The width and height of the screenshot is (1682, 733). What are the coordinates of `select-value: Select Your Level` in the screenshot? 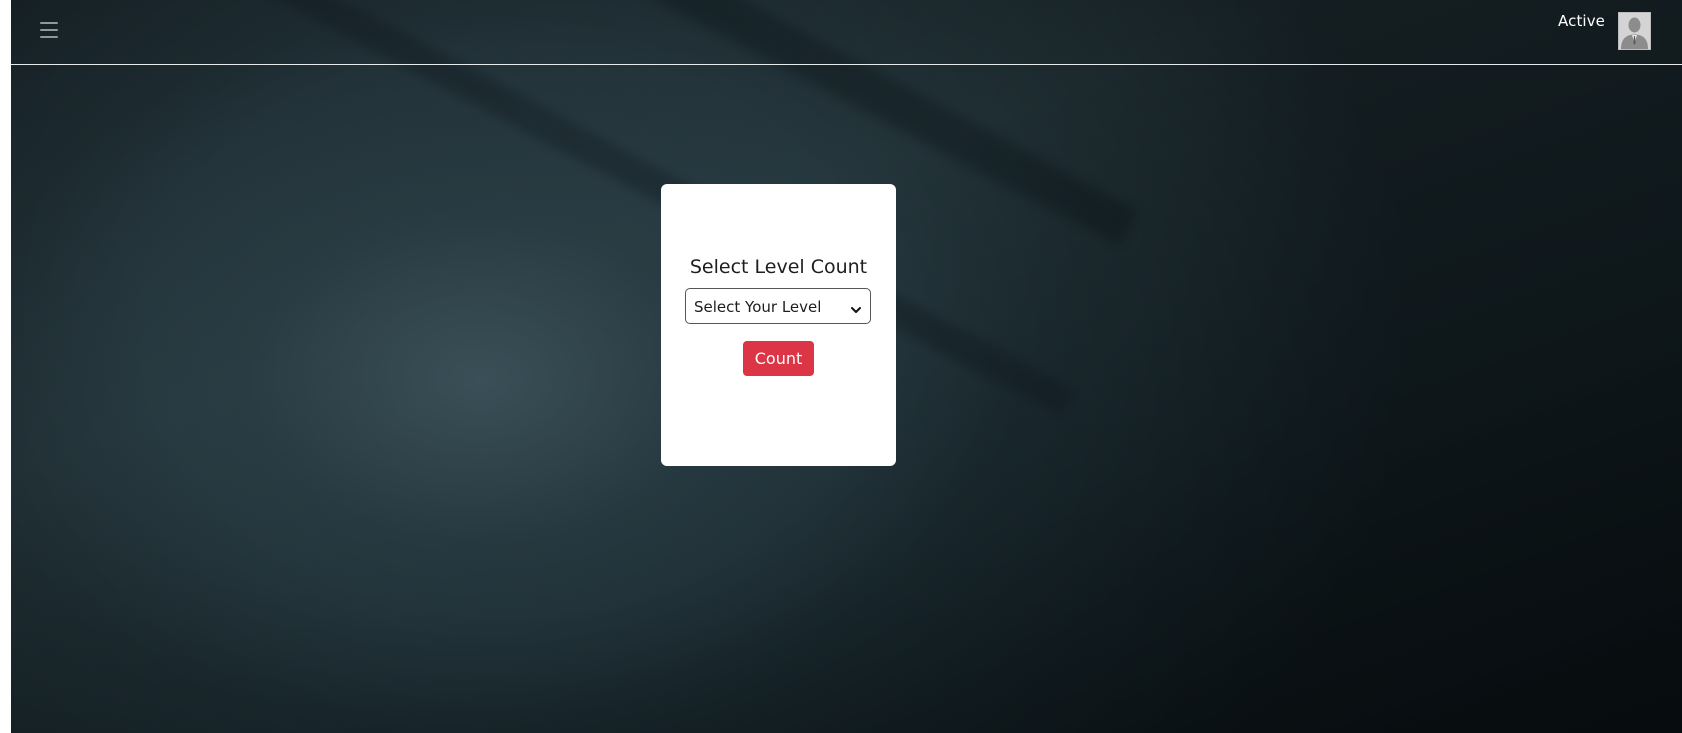 It's located at (758, 307).